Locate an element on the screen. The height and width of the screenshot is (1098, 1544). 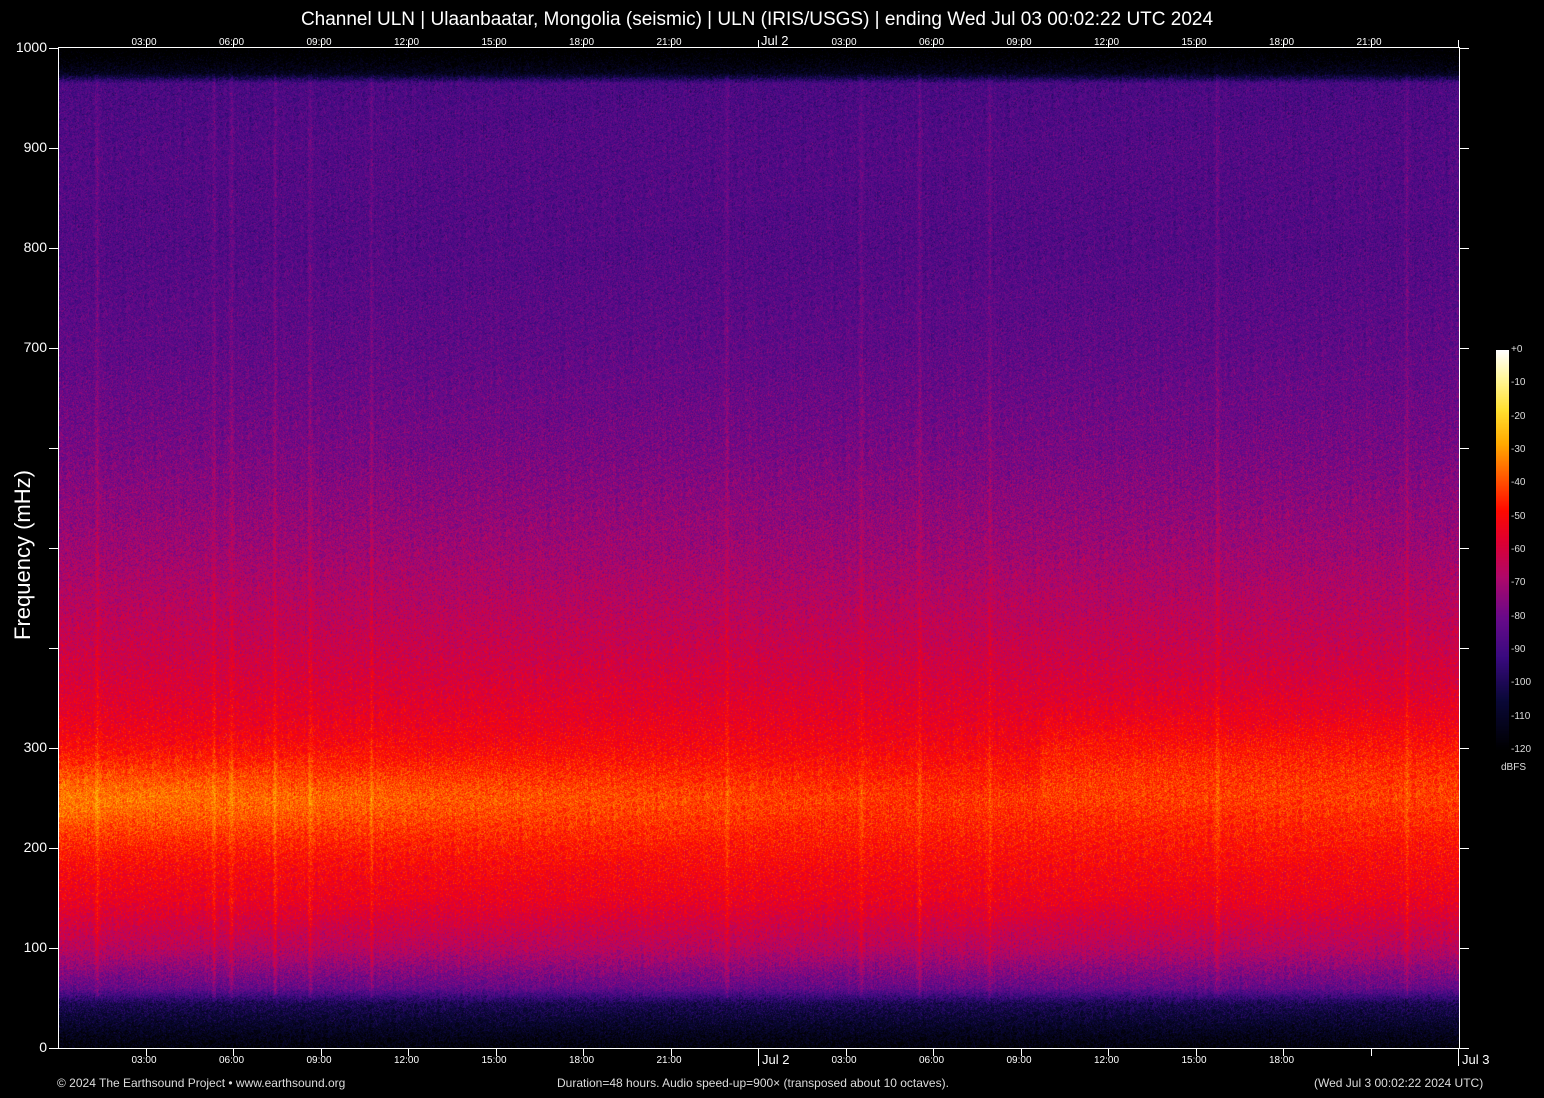
colorbar-tick-label: -80 is located at coordinates (1518, 616).